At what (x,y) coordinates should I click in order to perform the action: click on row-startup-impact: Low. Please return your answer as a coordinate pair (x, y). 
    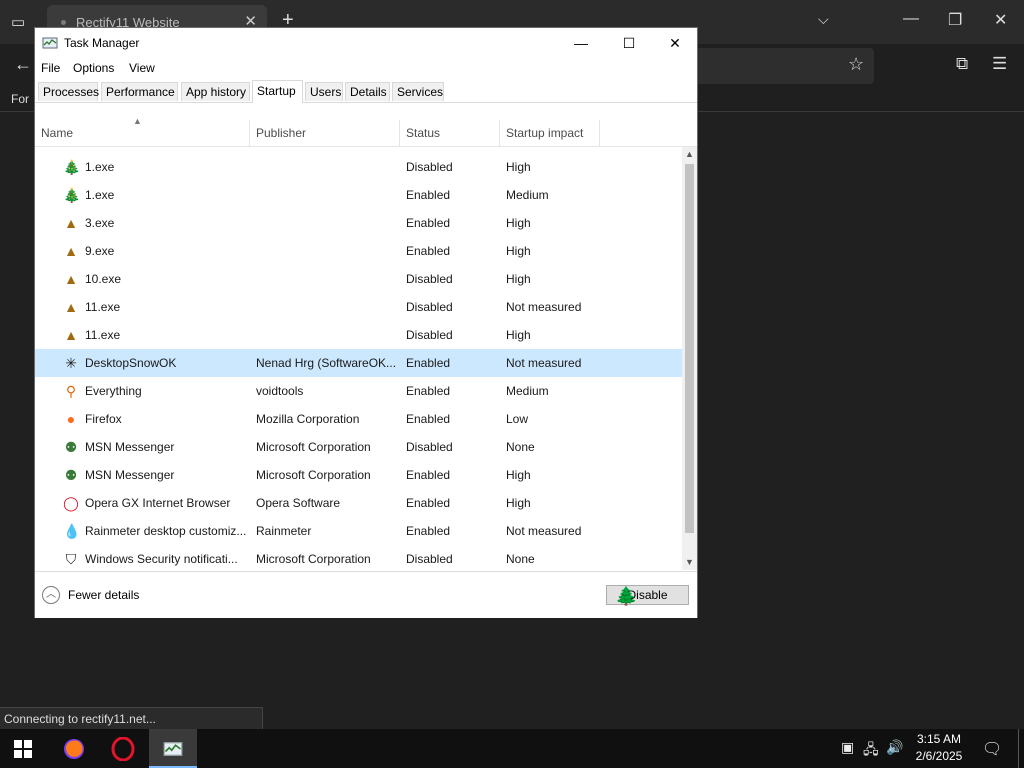
    Looking at the image, I should click on (517, 419).